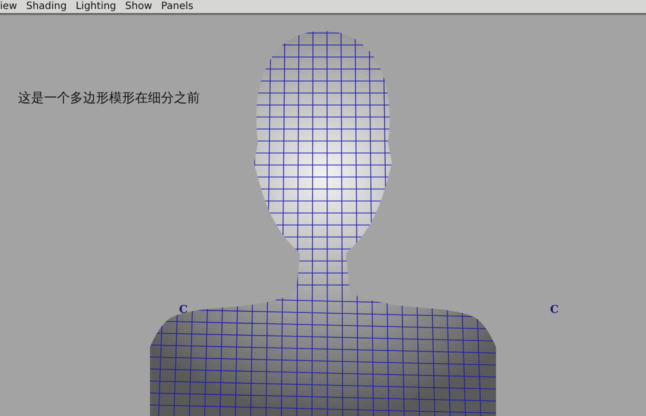 The height and width of the screenshot is (416, 646). I want to click on menu-item: iew, so click(9, 6).